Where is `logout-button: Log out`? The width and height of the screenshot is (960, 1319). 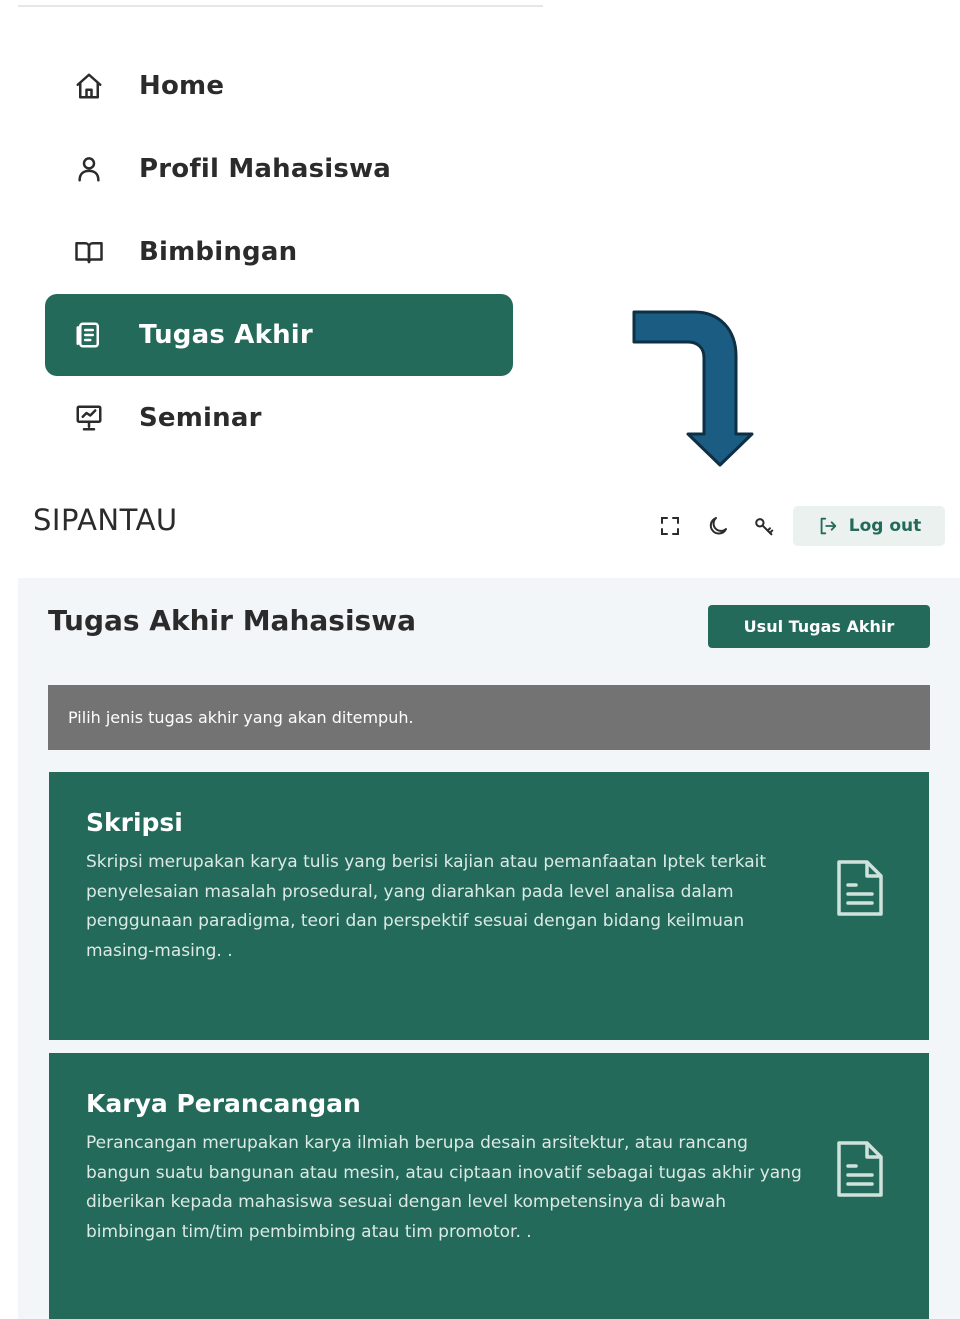 logout-button: Log out is located at coordinates (869, 526).